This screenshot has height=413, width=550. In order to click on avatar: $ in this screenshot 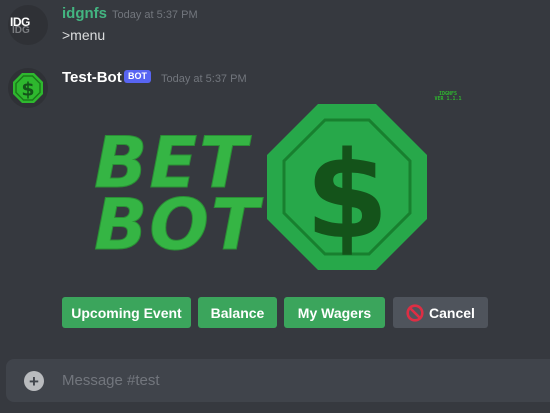, I will do `click(28, 88)`.